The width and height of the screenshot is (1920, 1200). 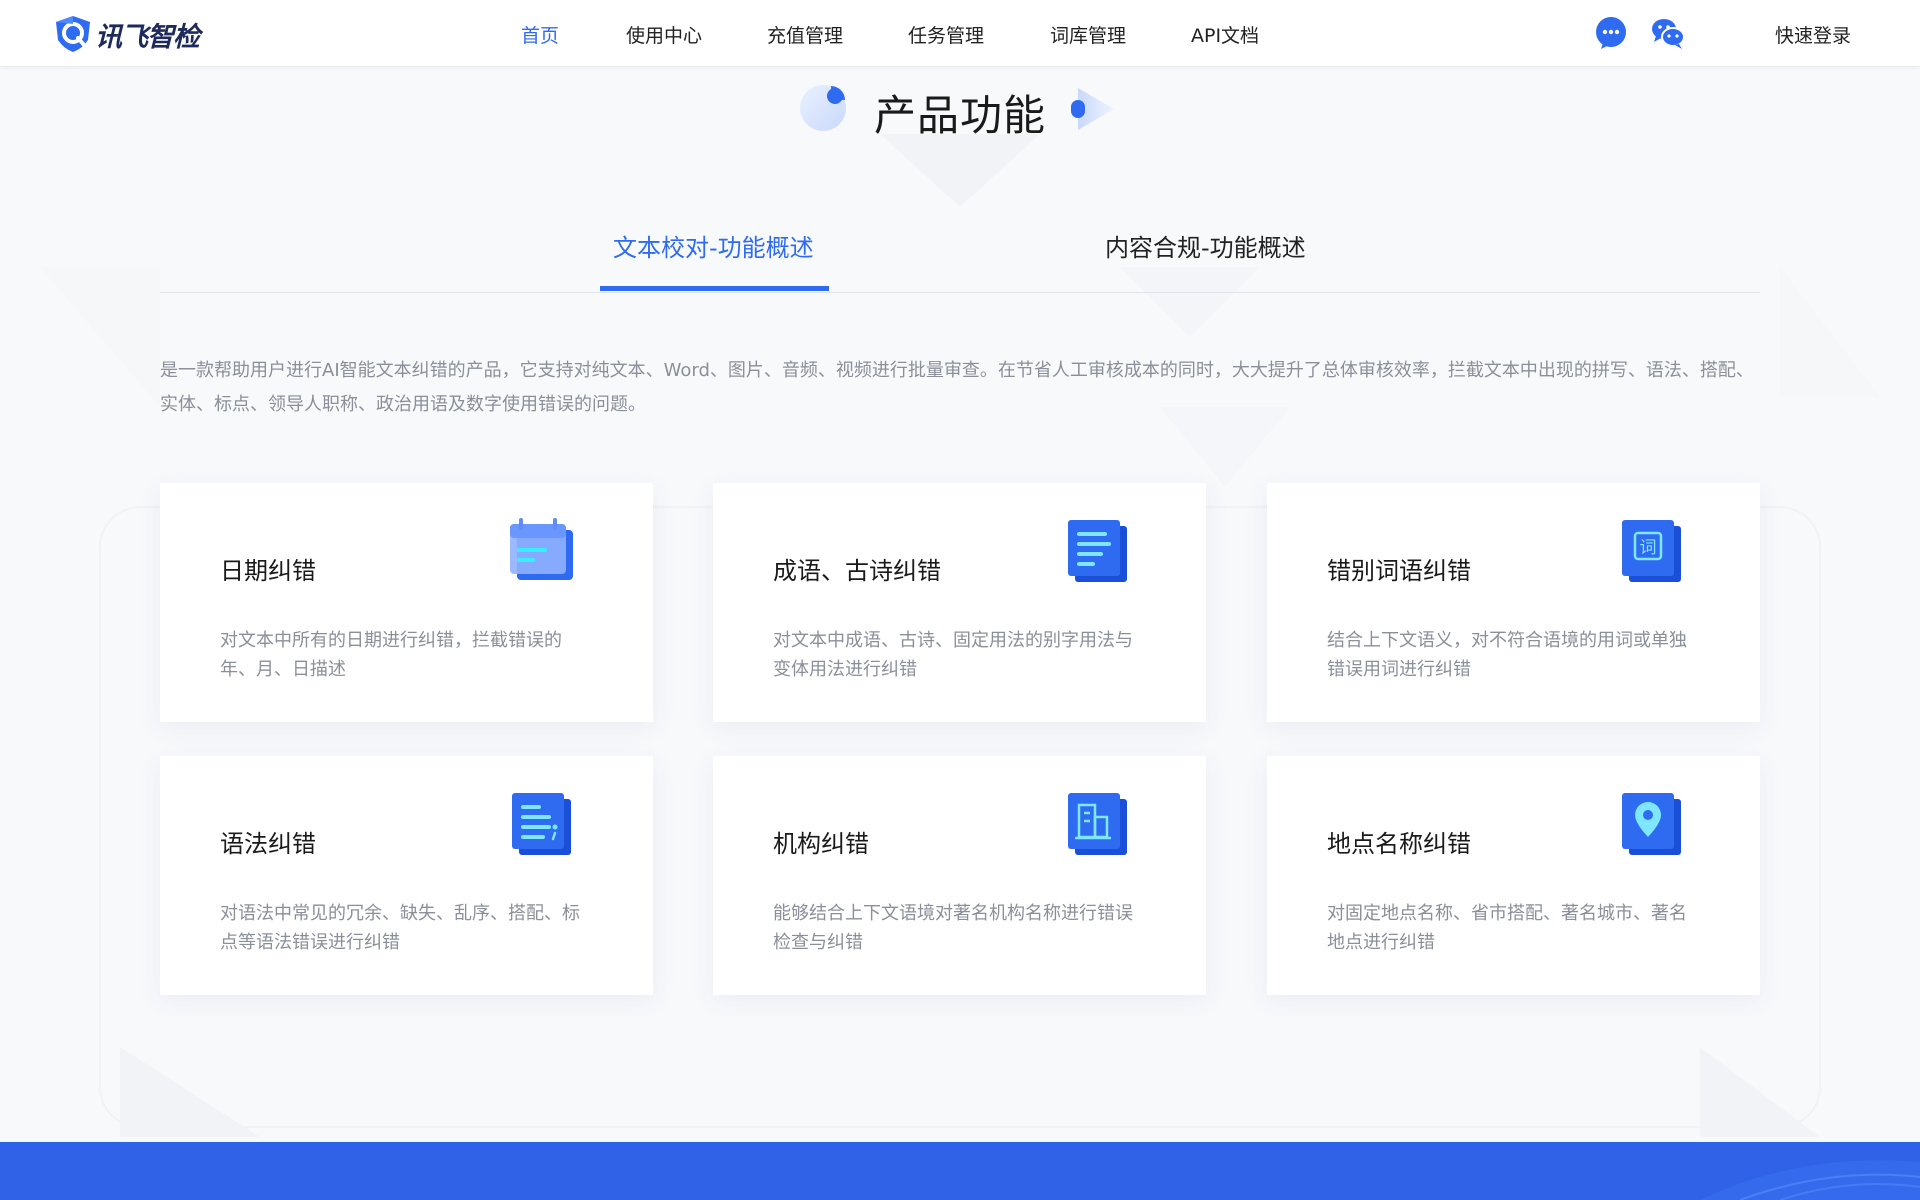 I want to click on nav-recharge: 充值管理, so click(x=805, y=34).